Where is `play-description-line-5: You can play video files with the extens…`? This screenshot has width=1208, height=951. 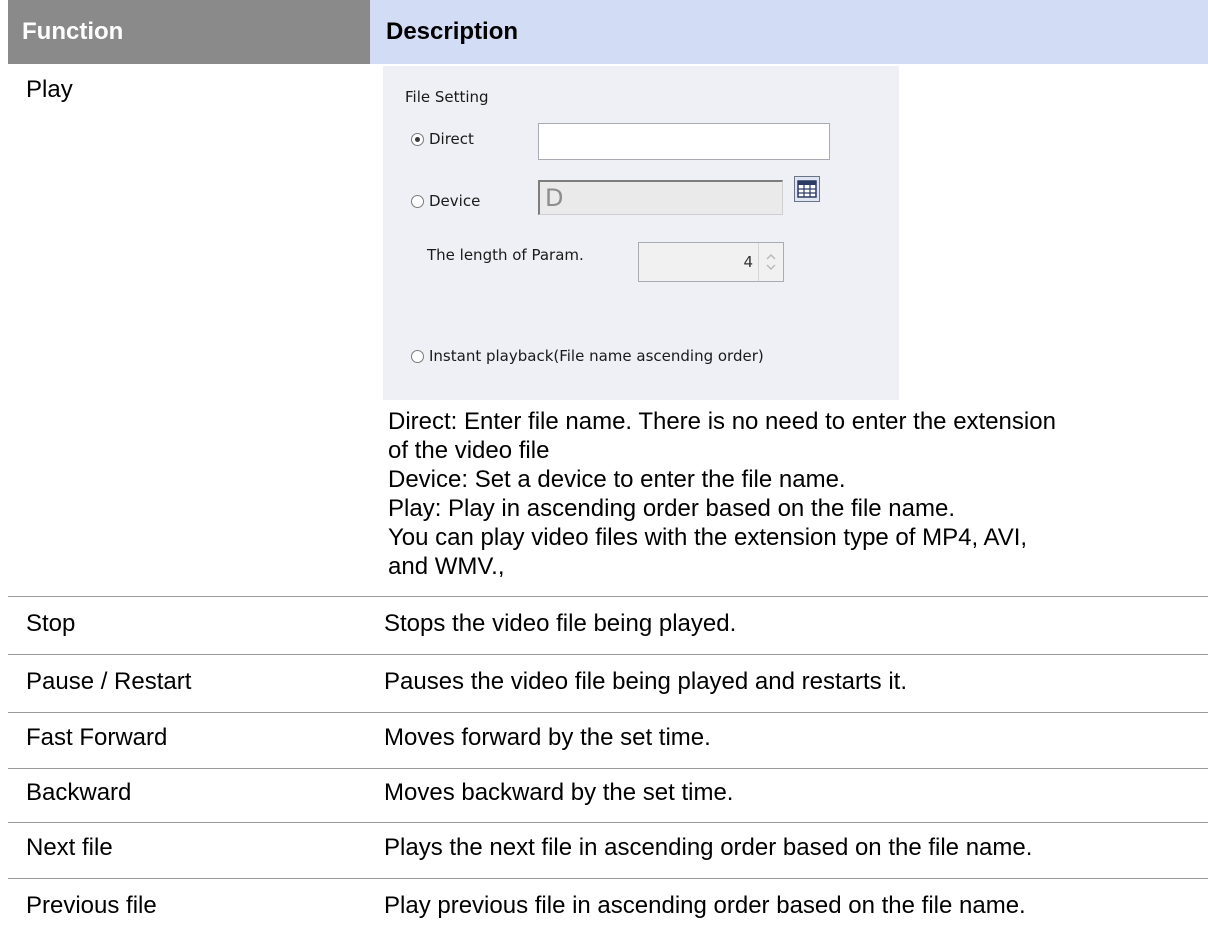
play-description-line-5: You can play video files with the extens… is located at coordinates (708, 537).